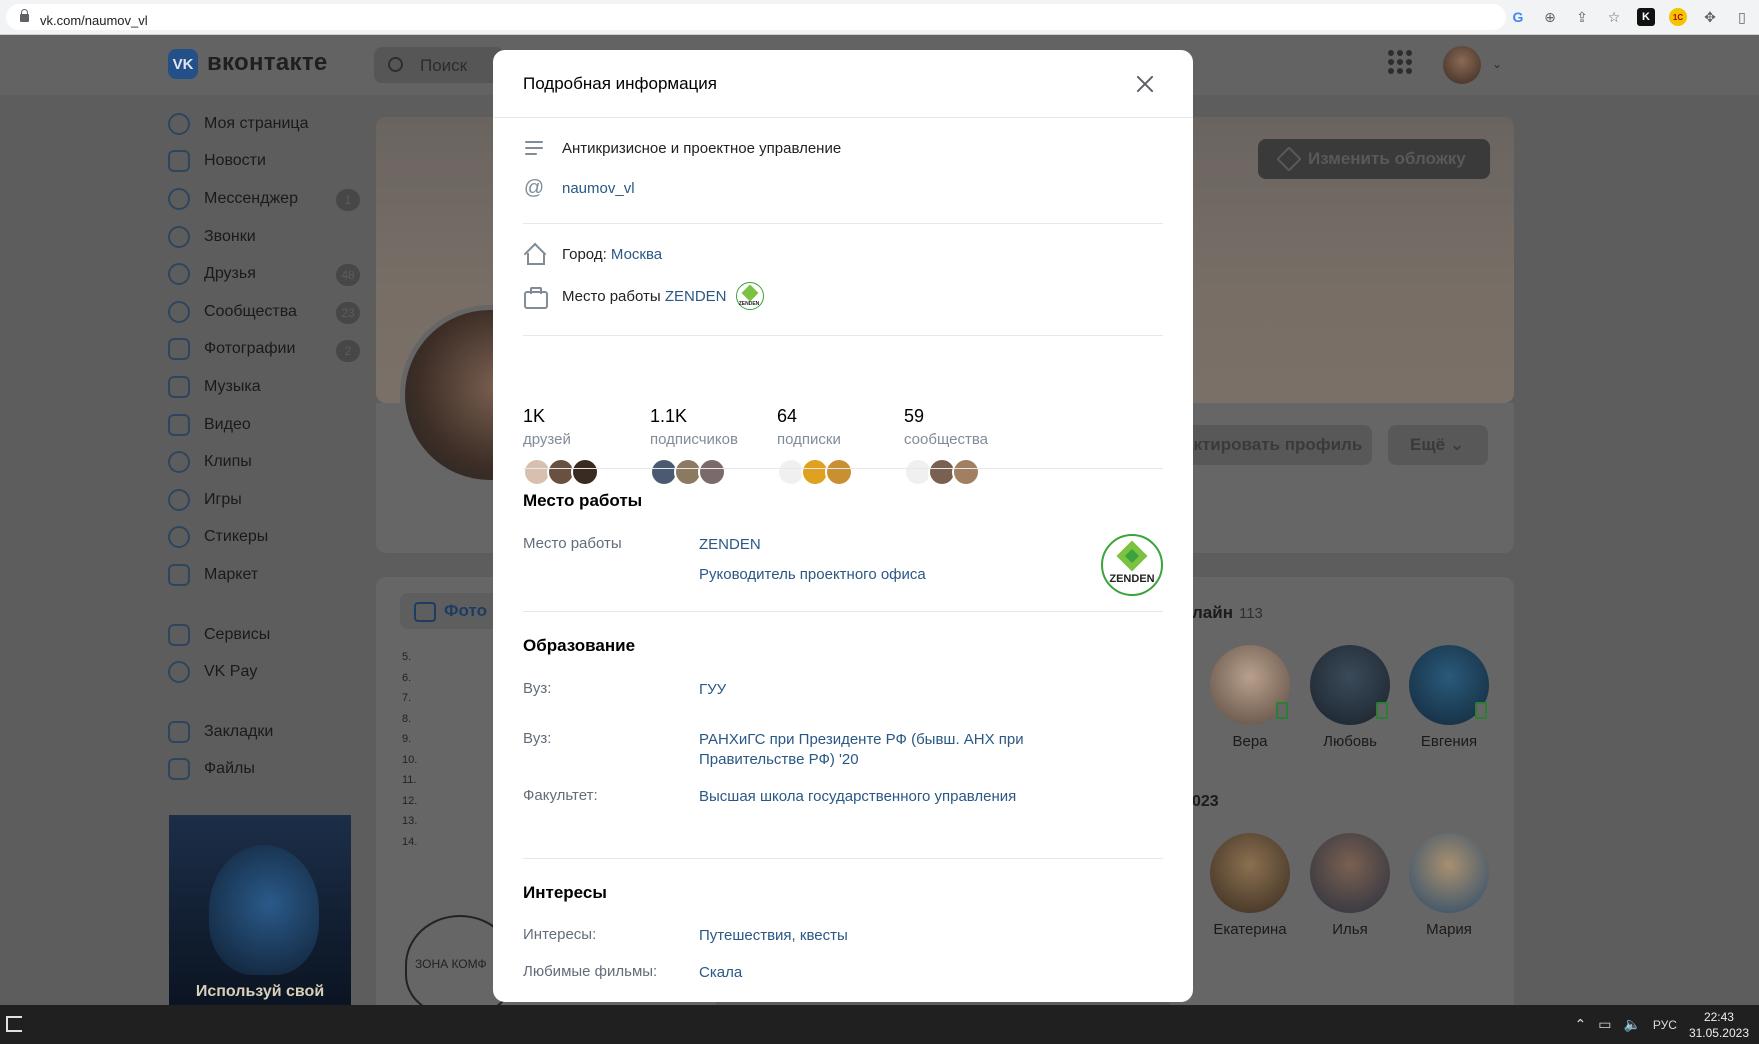 This screenshot has width=1759, height=1044. Describe the element at coordinates (267, 63) in the screenshot. I see `vk-brand: вконтакте` at that location.